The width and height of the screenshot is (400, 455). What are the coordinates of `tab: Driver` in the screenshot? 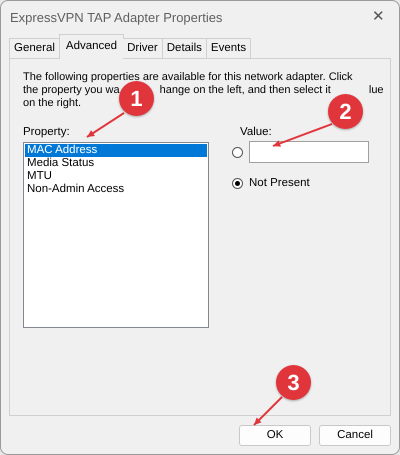 It's located at (143, 48).